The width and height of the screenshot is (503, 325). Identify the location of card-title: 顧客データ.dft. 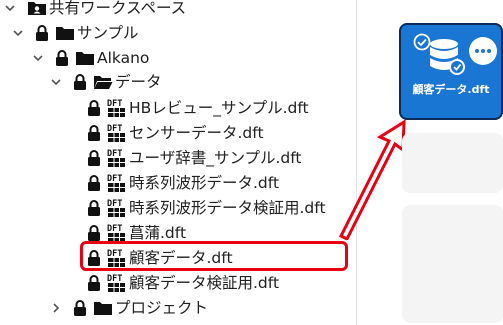
(451, 89).